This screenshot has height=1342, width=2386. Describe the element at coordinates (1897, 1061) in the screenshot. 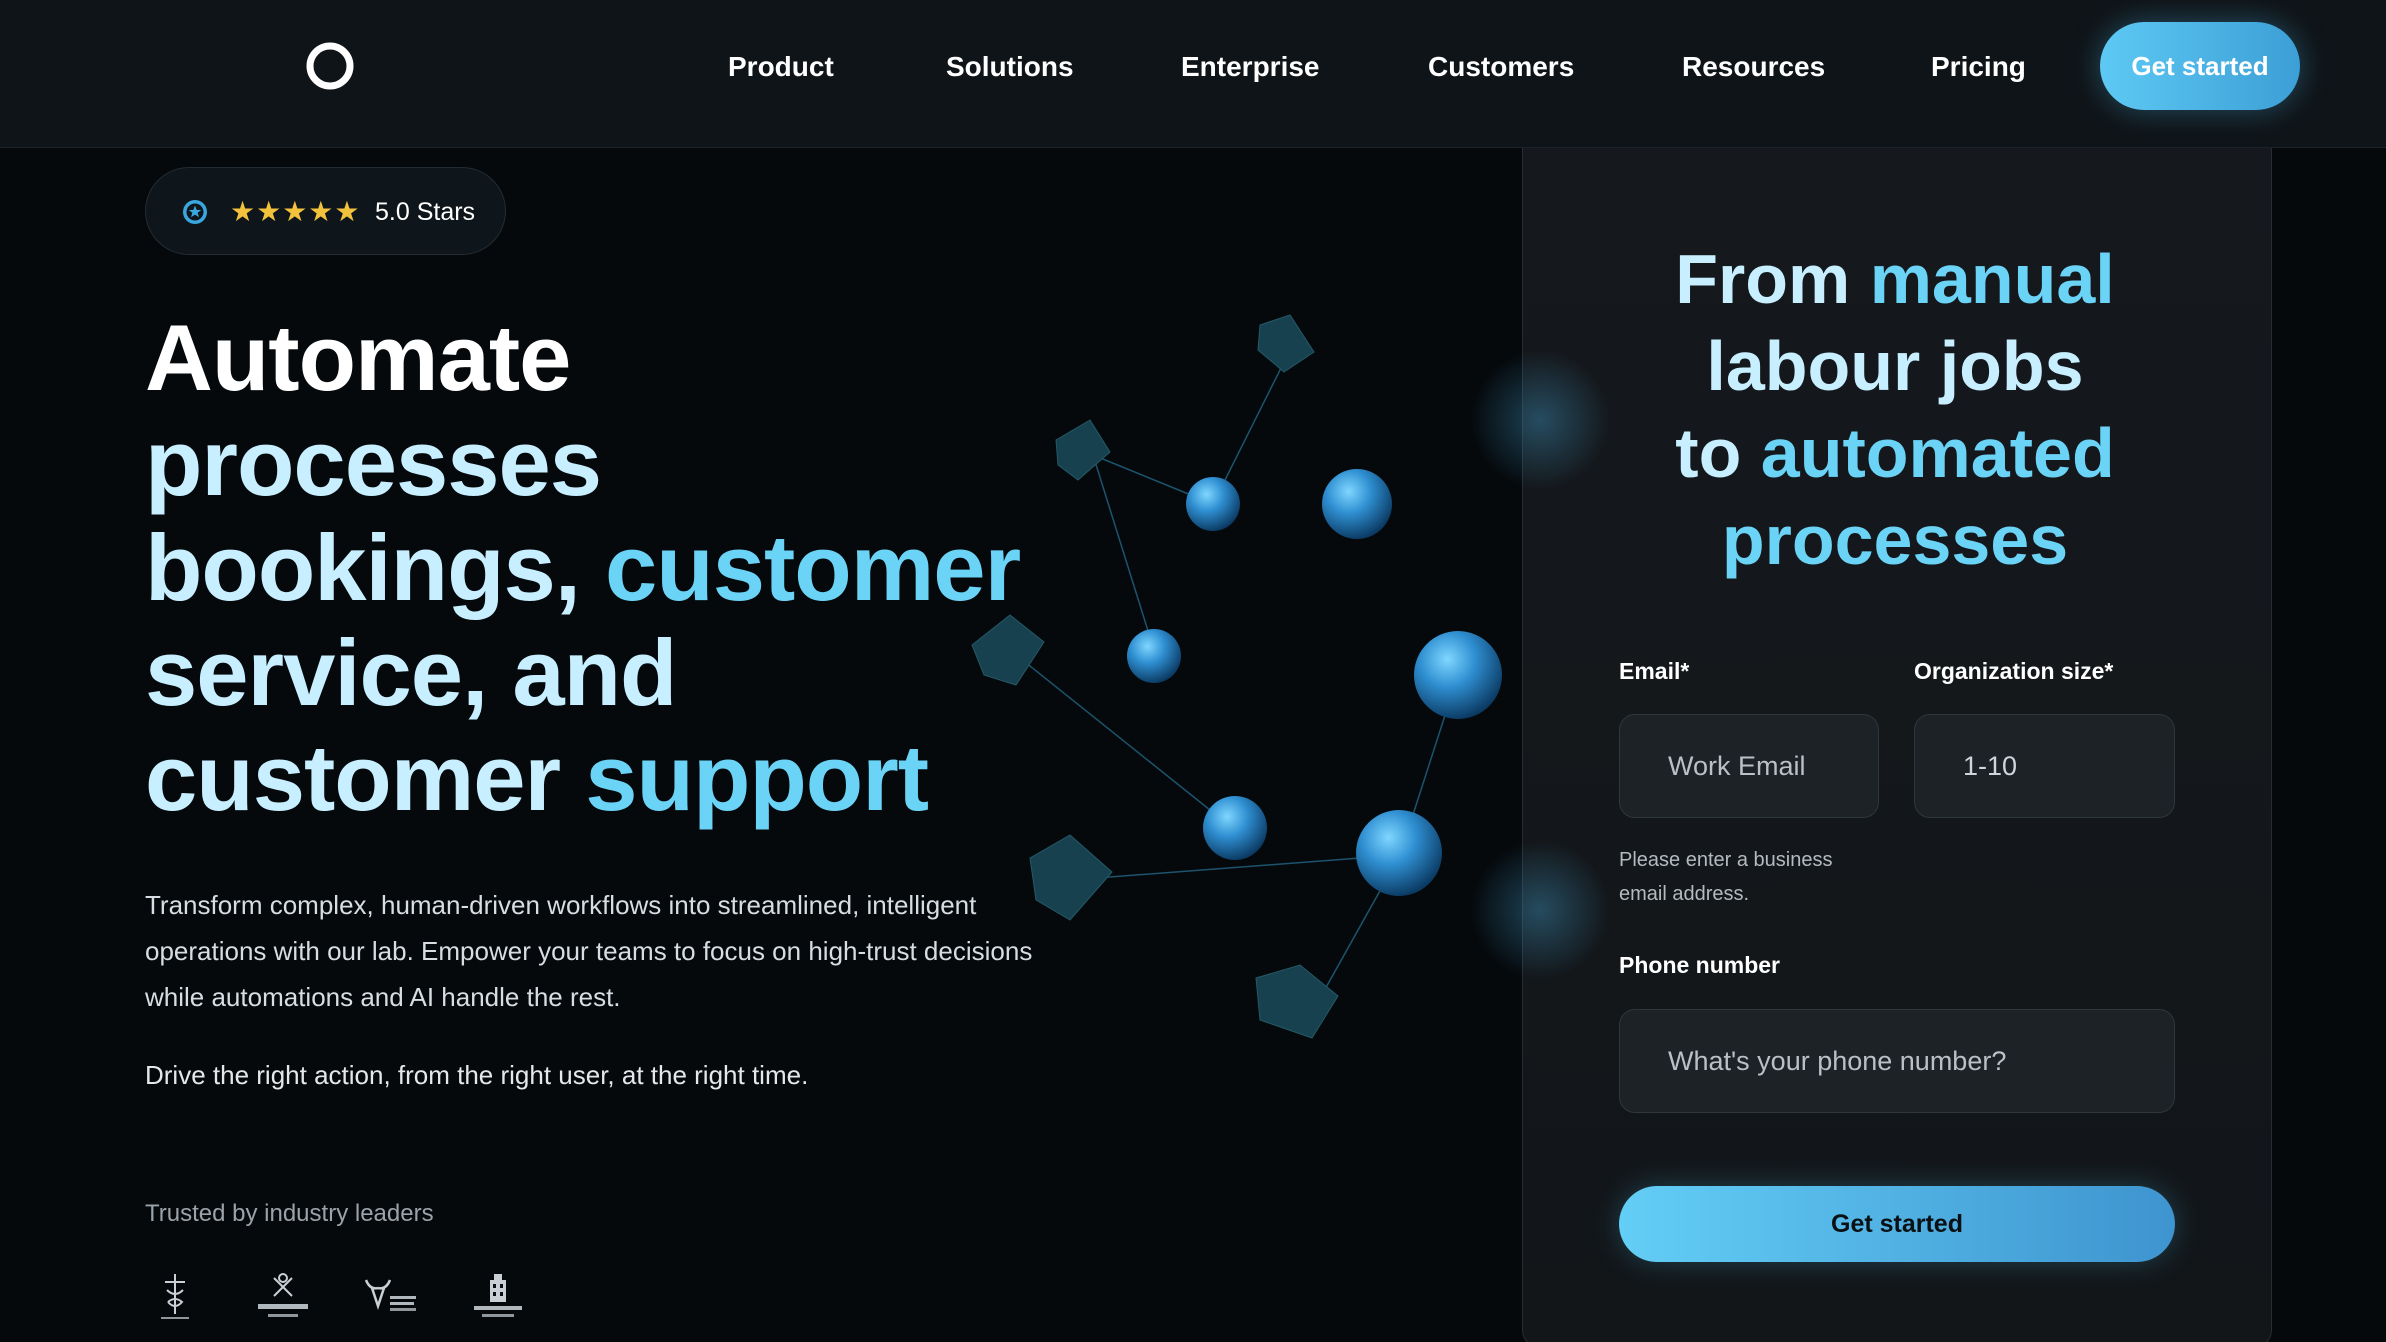

I see `phone-field` at that location.